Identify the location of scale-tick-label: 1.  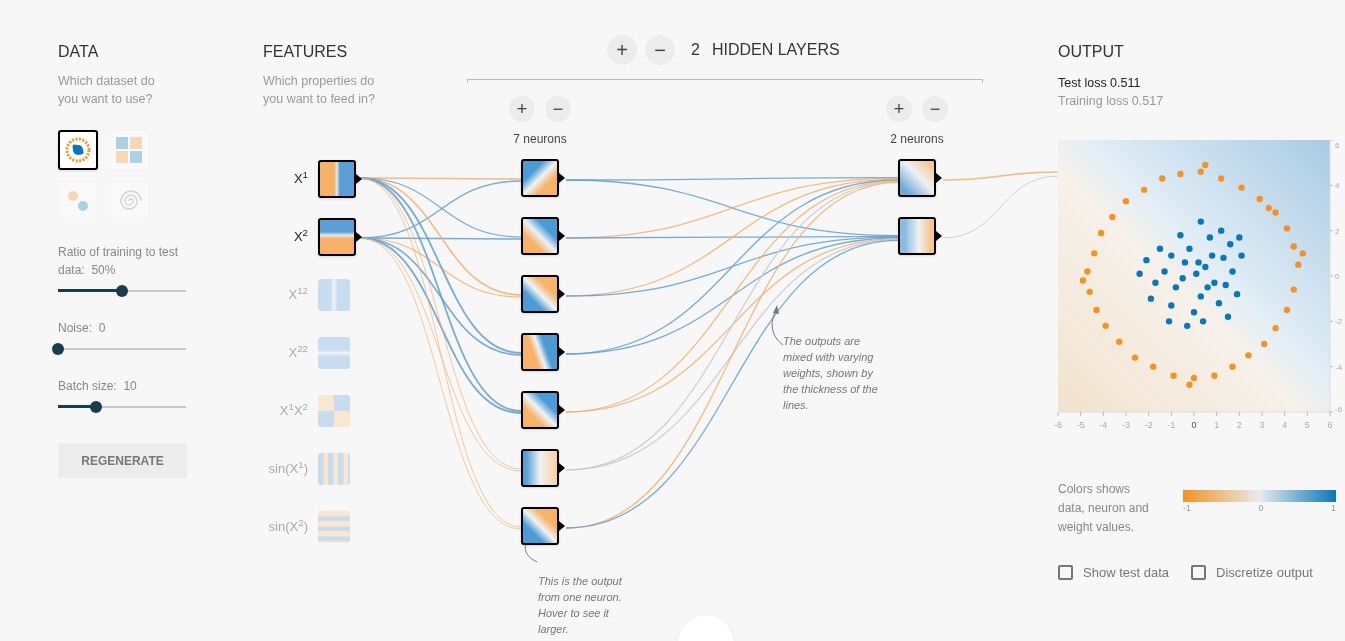
(1333, 508).